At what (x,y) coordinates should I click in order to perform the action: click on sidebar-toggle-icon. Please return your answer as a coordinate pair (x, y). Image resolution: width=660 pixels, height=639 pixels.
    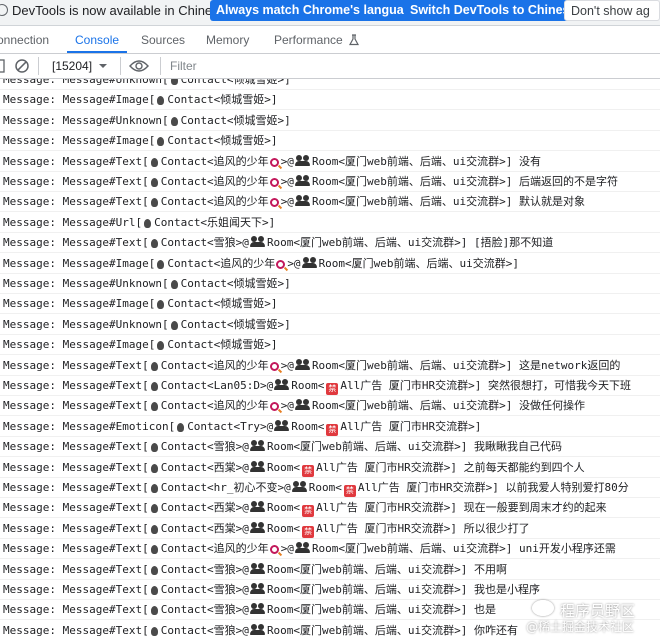
    Looking at the image, I should click on (3, 66).